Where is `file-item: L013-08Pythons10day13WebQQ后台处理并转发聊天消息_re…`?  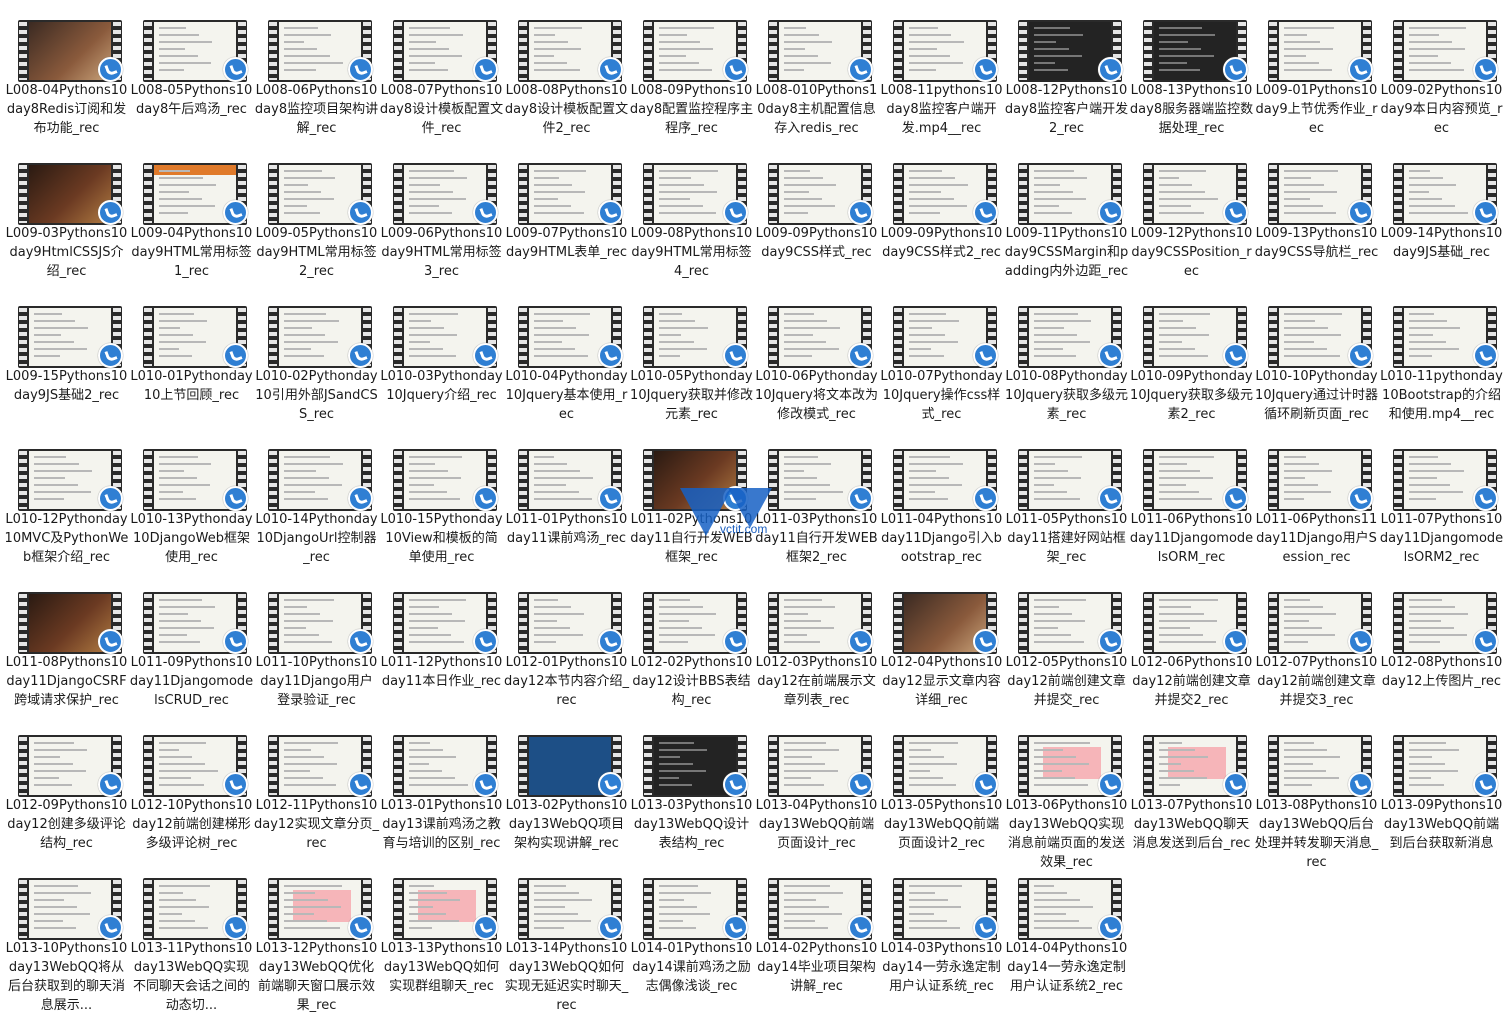 file-item: L013-08Pythons10day13WebQQ后台处理并转发聊天消息_re… is located at coordinates (1316, 792).